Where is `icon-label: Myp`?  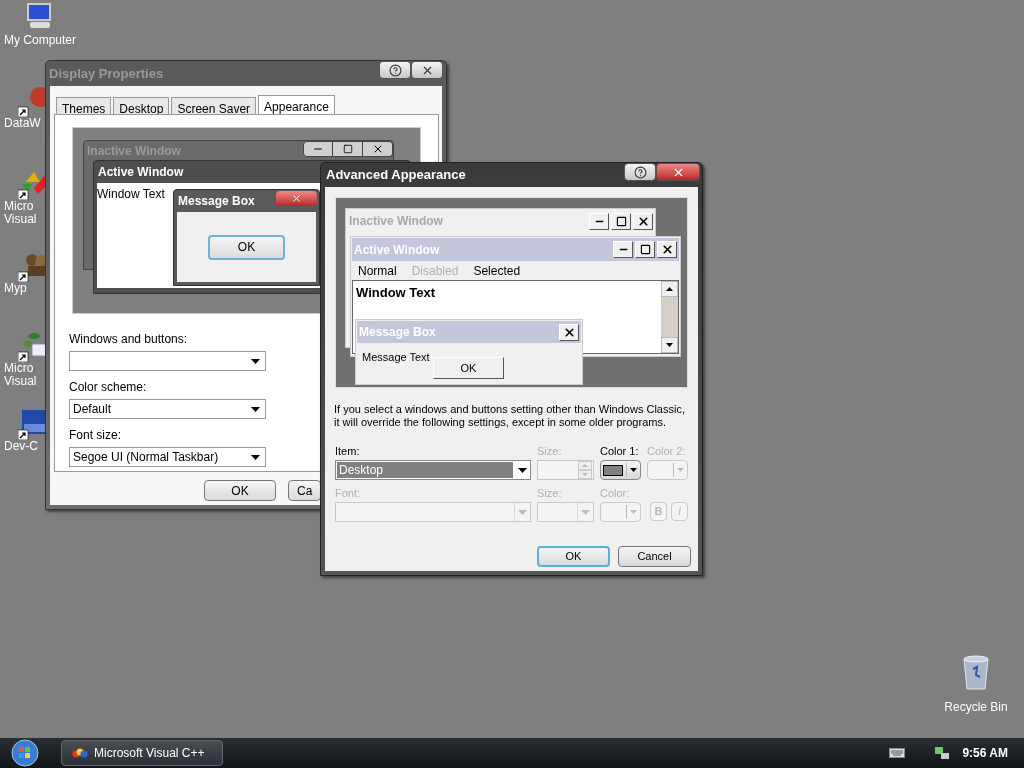
icon-label: Myp is located at coordinates (16, 288).